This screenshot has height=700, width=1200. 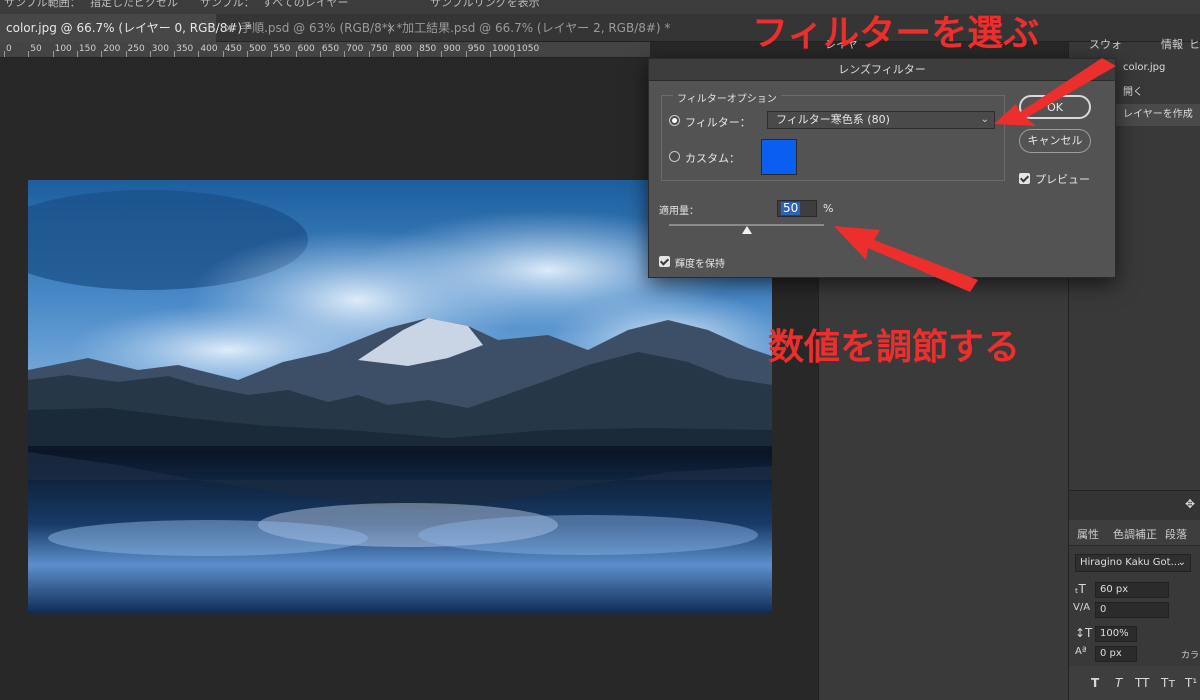 I want to click on ruler-tick-label: 350, so click(x=185, y=49).